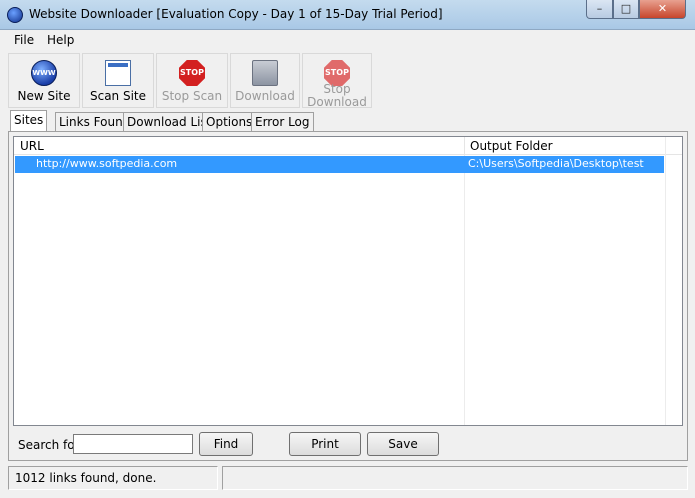 The image size is (695, 498). What do you see at coordinates (29, 121) in the screenshot?
I see `tab-sites: Sites` at bounding box center [29, 121].